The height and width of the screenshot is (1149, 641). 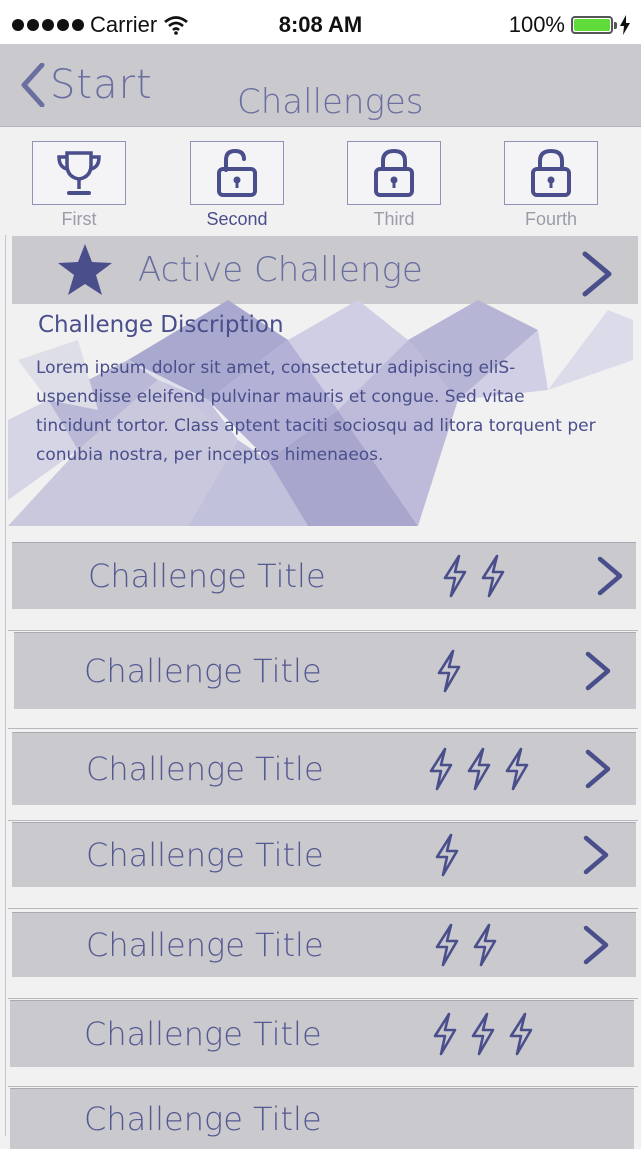 I want to click on level-label-first: First, so click(x=79, y=219).